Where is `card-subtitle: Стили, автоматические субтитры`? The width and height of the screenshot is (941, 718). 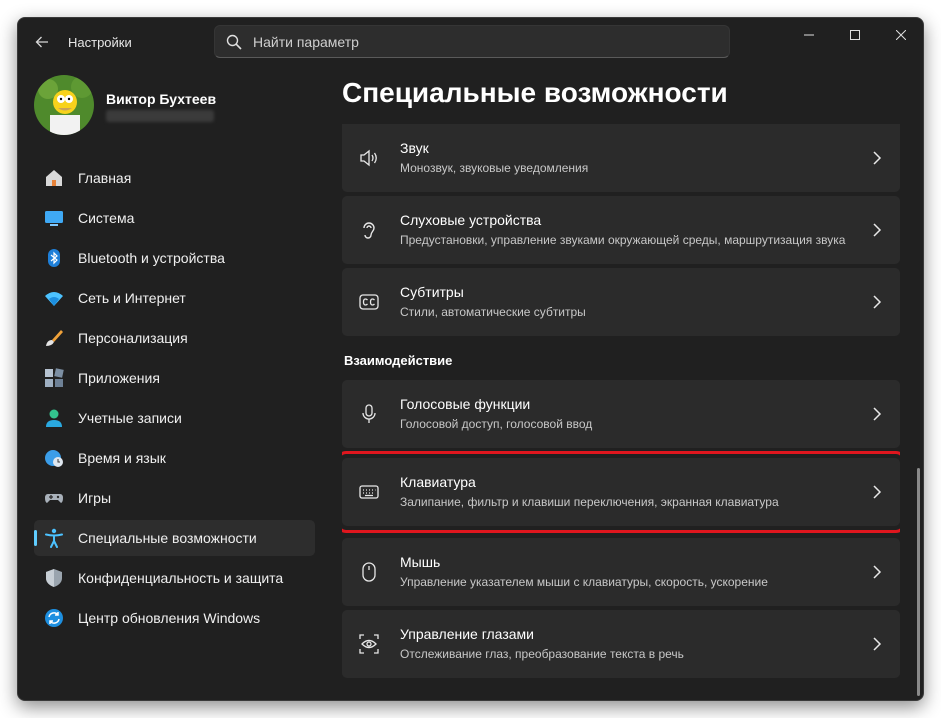
card-subtitle: Стили, автоматические субтитры is located at coordinates (493, 312).